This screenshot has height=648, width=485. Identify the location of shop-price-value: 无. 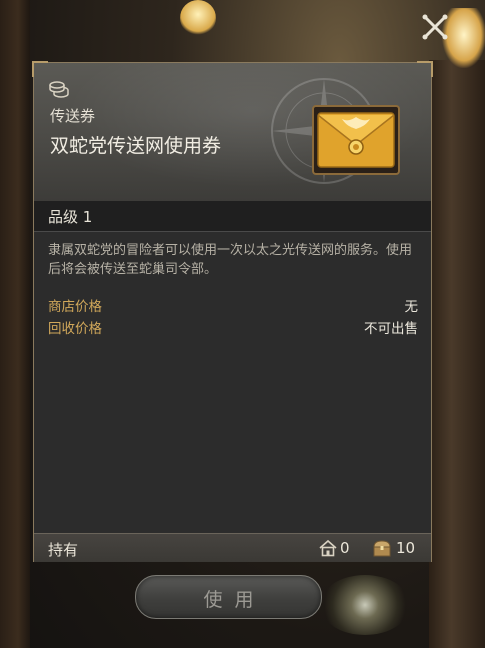
(411, 307).